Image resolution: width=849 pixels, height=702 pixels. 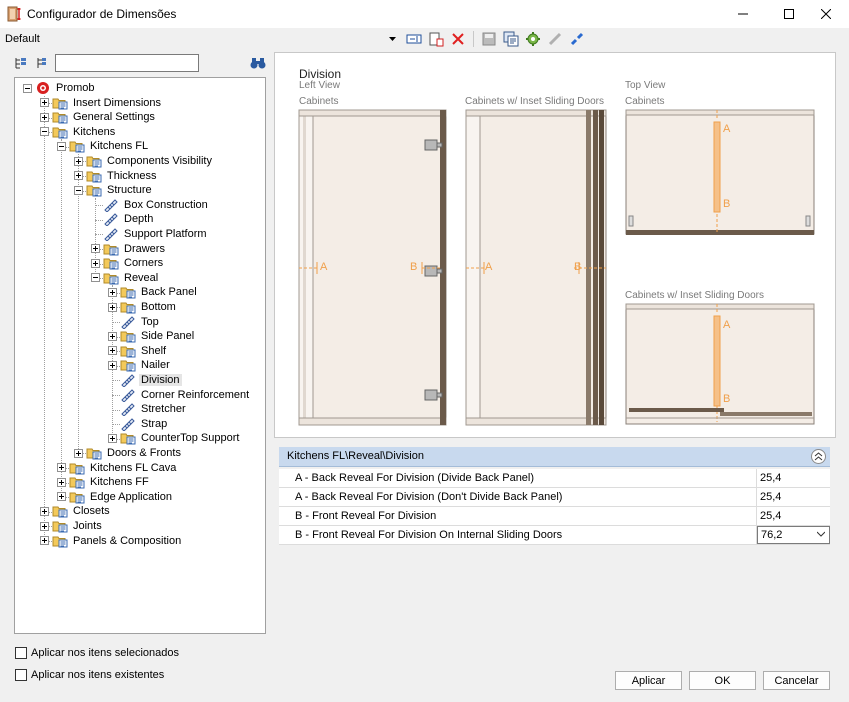 What do you see at coordinates (319, 101) in the screenshot?
I see `cabinets-label: Cabinets` at bounding box center [319, 101].